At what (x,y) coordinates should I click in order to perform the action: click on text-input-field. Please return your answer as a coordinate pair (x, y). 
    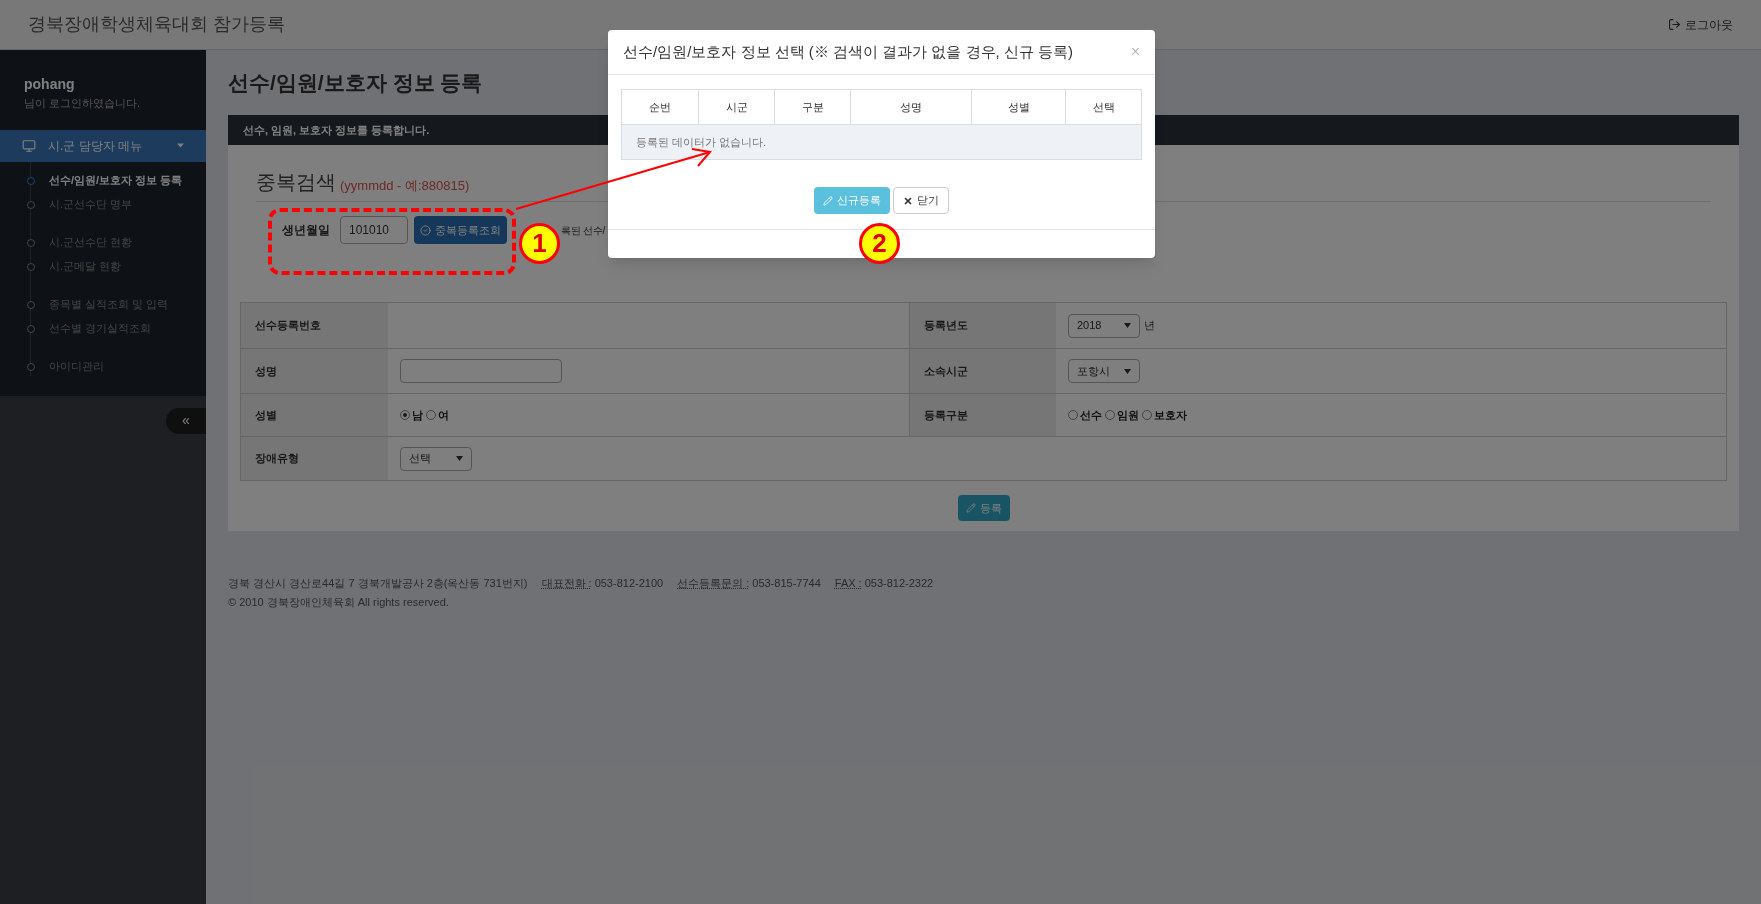
    Looking at the image, I should click on (481, 371).